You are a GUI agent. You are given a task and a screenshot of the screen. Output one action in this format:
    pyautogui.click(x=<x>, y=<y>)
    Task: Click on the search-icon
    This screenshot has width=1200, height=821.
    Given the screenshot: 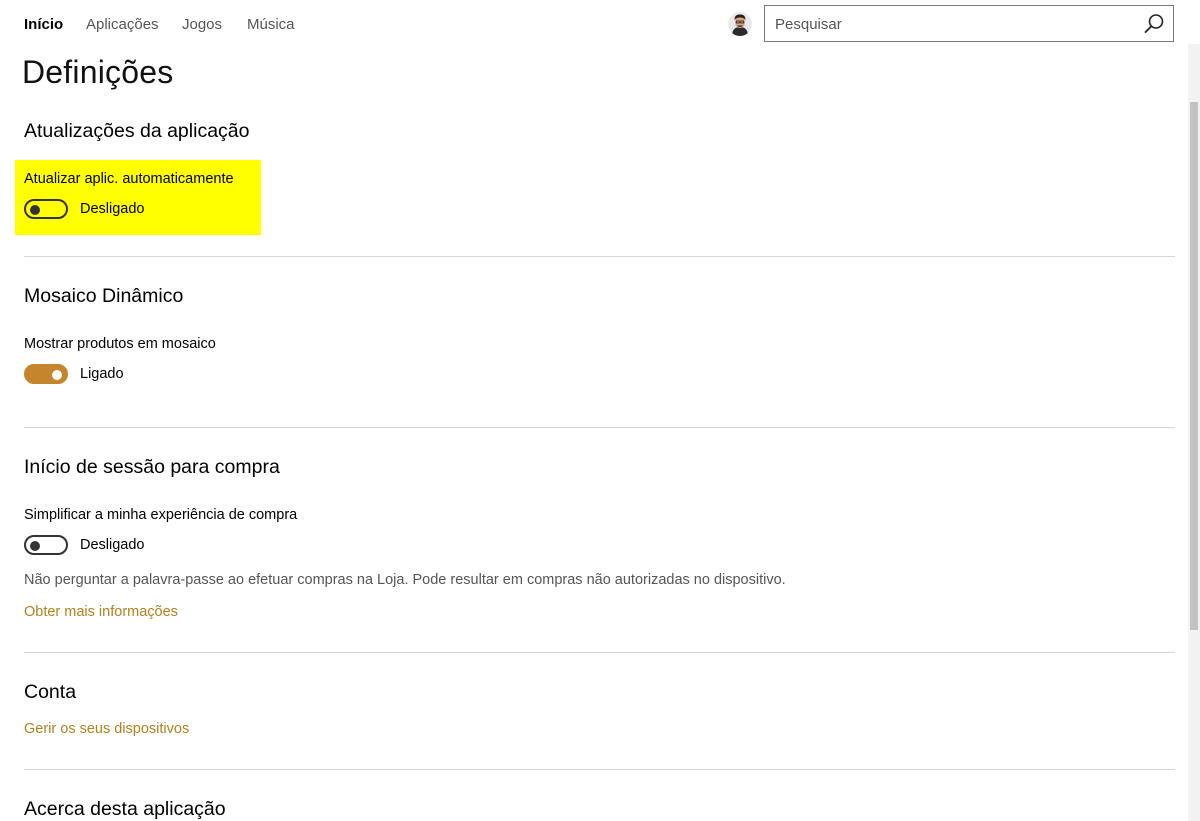 What is the action you would take?
    pyautogui.click(x=1154, y=24)
    